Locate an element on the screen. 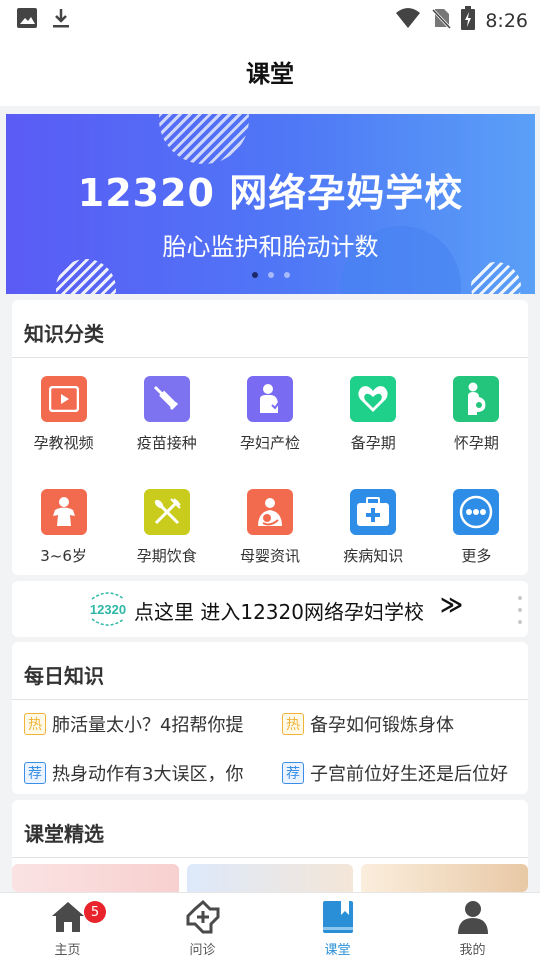 Image resolution: width=540 pixels, height=960 pixels. pregnant-woman-icon is located at coordinates (476, 399).